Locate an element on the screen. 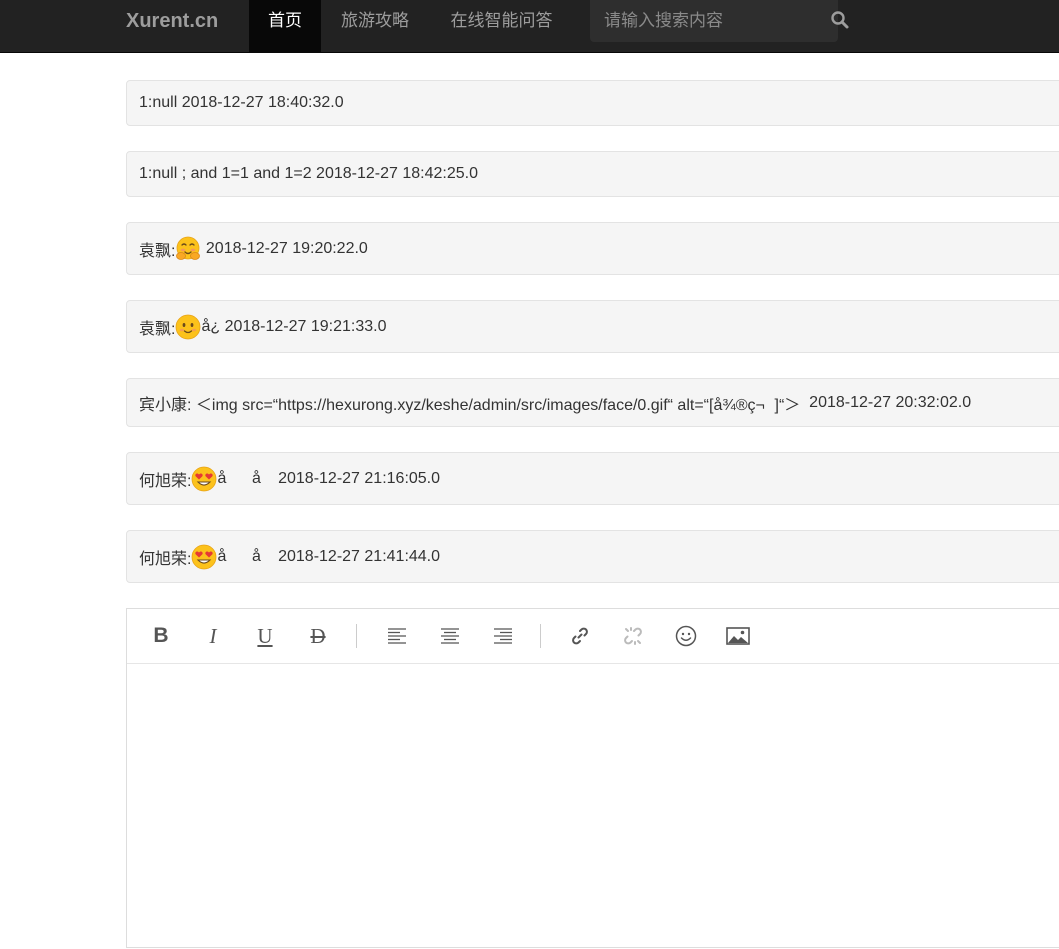 The width and height of the screenshot is (1059, 949). underline-icon: U is located at coordinates (265, 635).